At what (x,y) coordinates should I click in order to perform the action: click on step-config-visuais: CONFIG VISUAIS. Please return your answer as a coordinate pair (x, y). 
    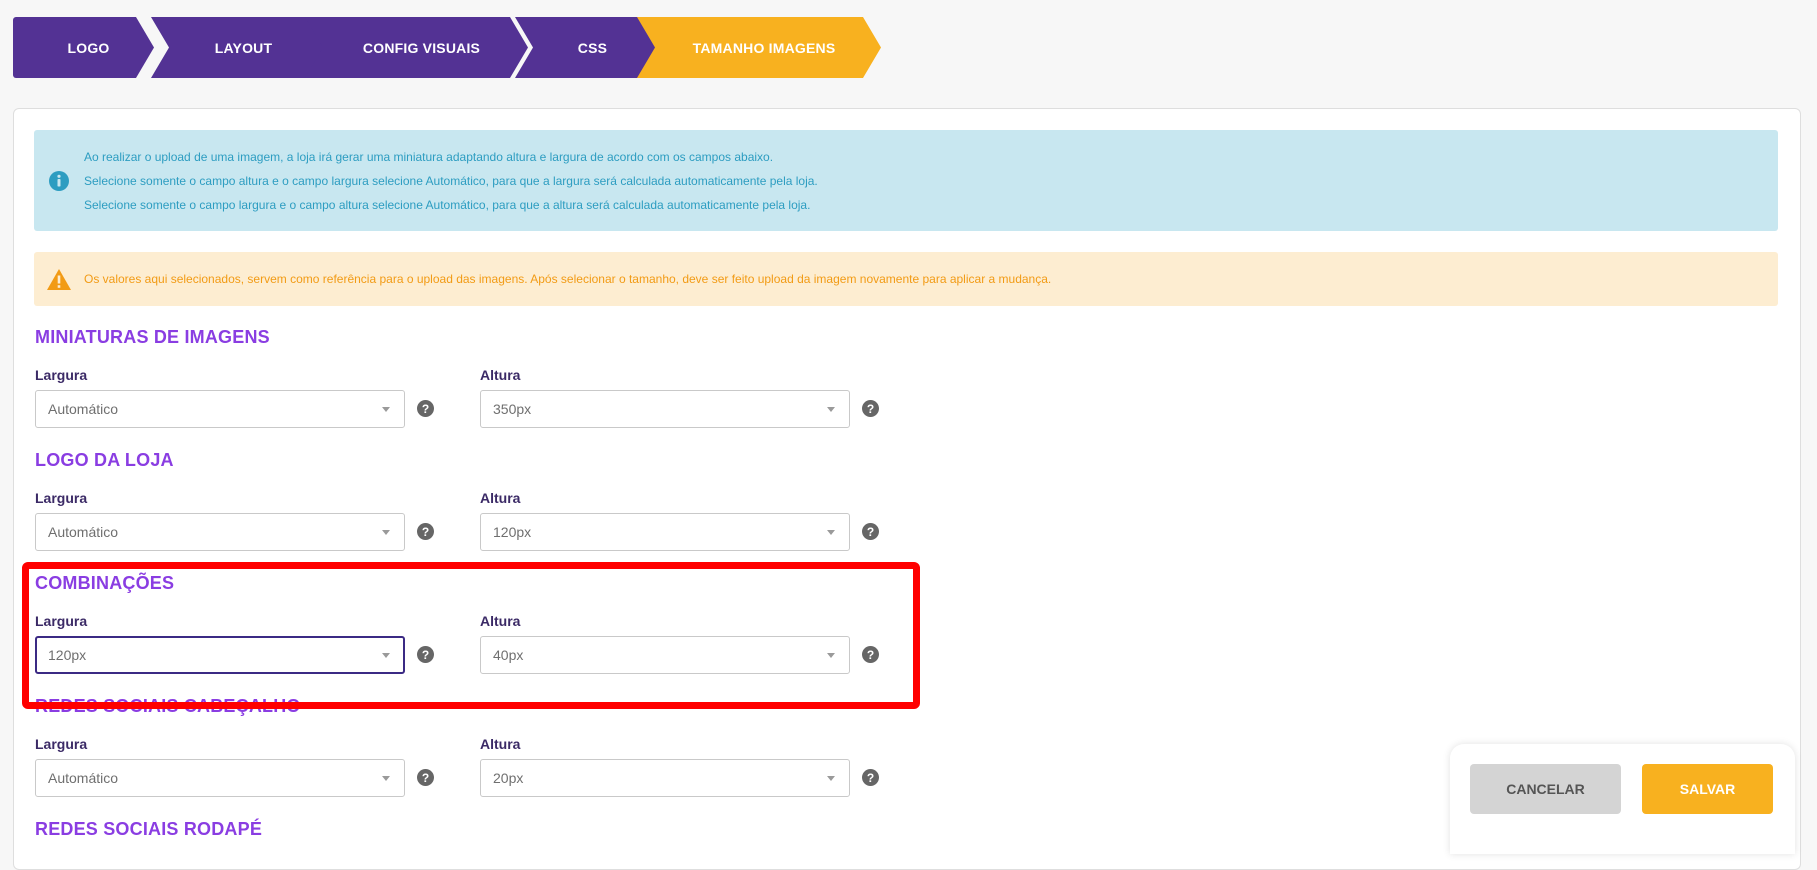
    Looking at the image, I should click on (416, 47).